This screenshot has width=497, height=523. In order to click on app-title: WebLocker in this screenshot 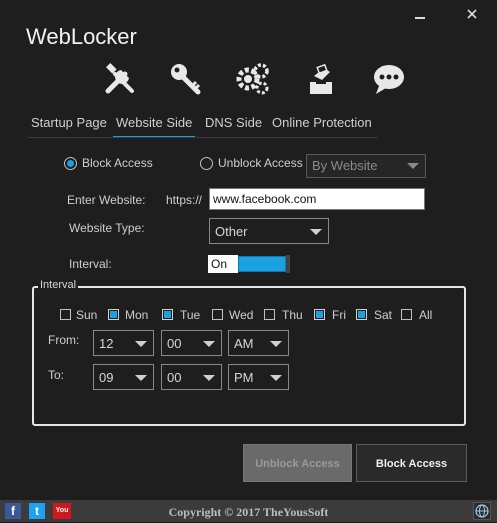, I will do `click(81, 36)`.